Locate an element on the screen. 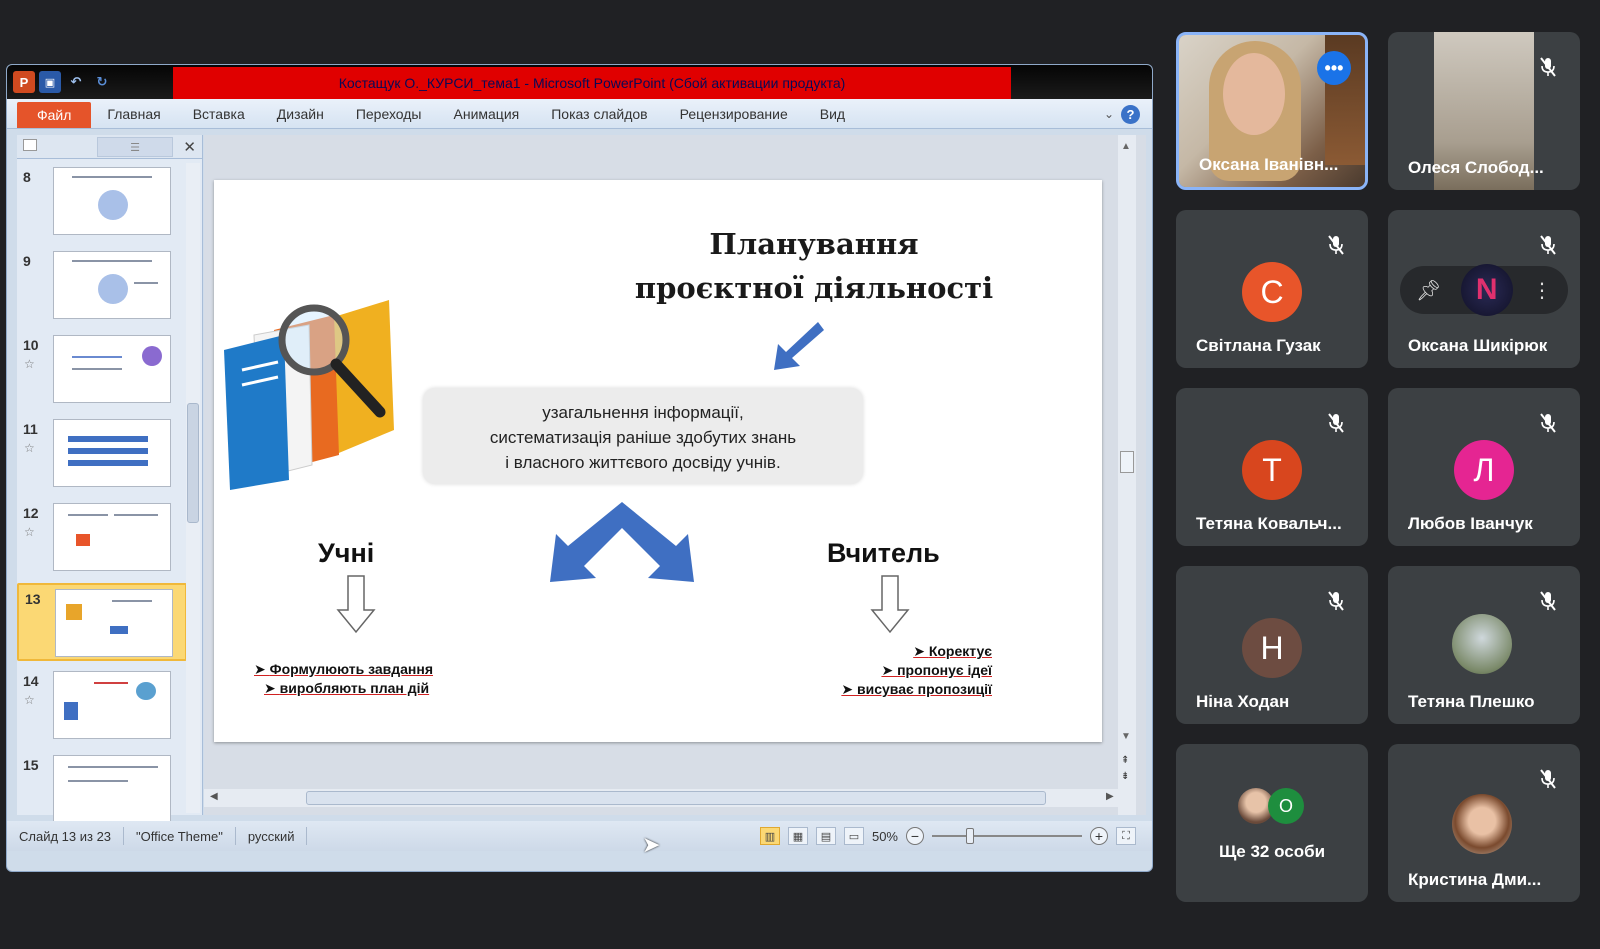 The image size is (1600, 949). powerpoint-app-icon: P is located at coordinates (24, 82).